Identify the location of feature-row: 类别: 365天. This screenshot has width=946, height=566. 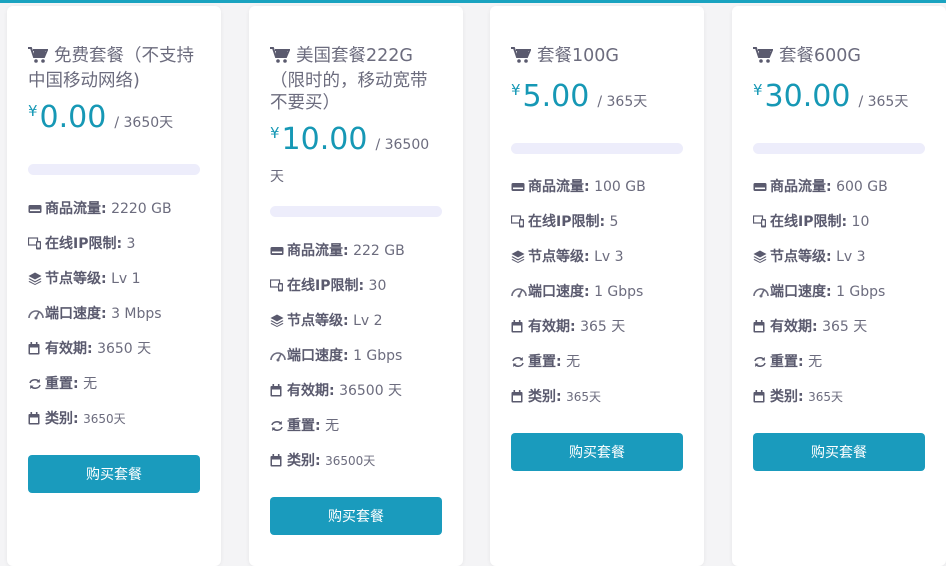
(798, 396).